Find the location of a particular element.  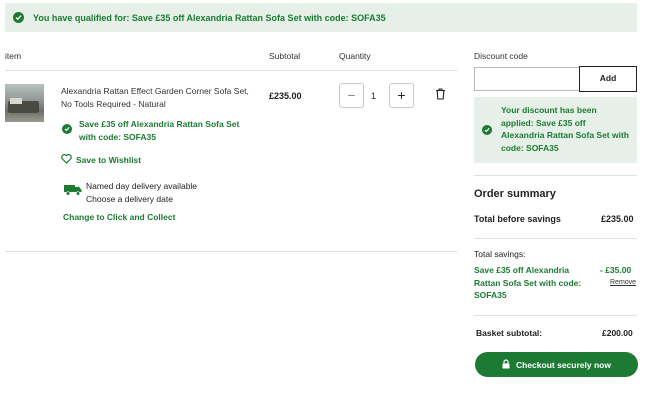

trash-icon is located at coordinates (440, 95).